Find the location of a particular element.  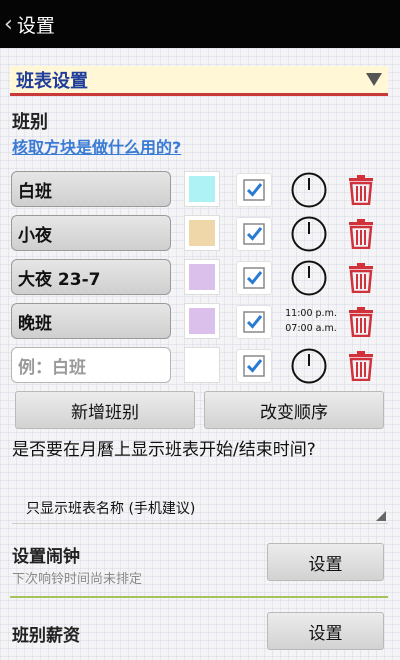

title-bar: ‹ 设置 is located at coordinates (200, 24).